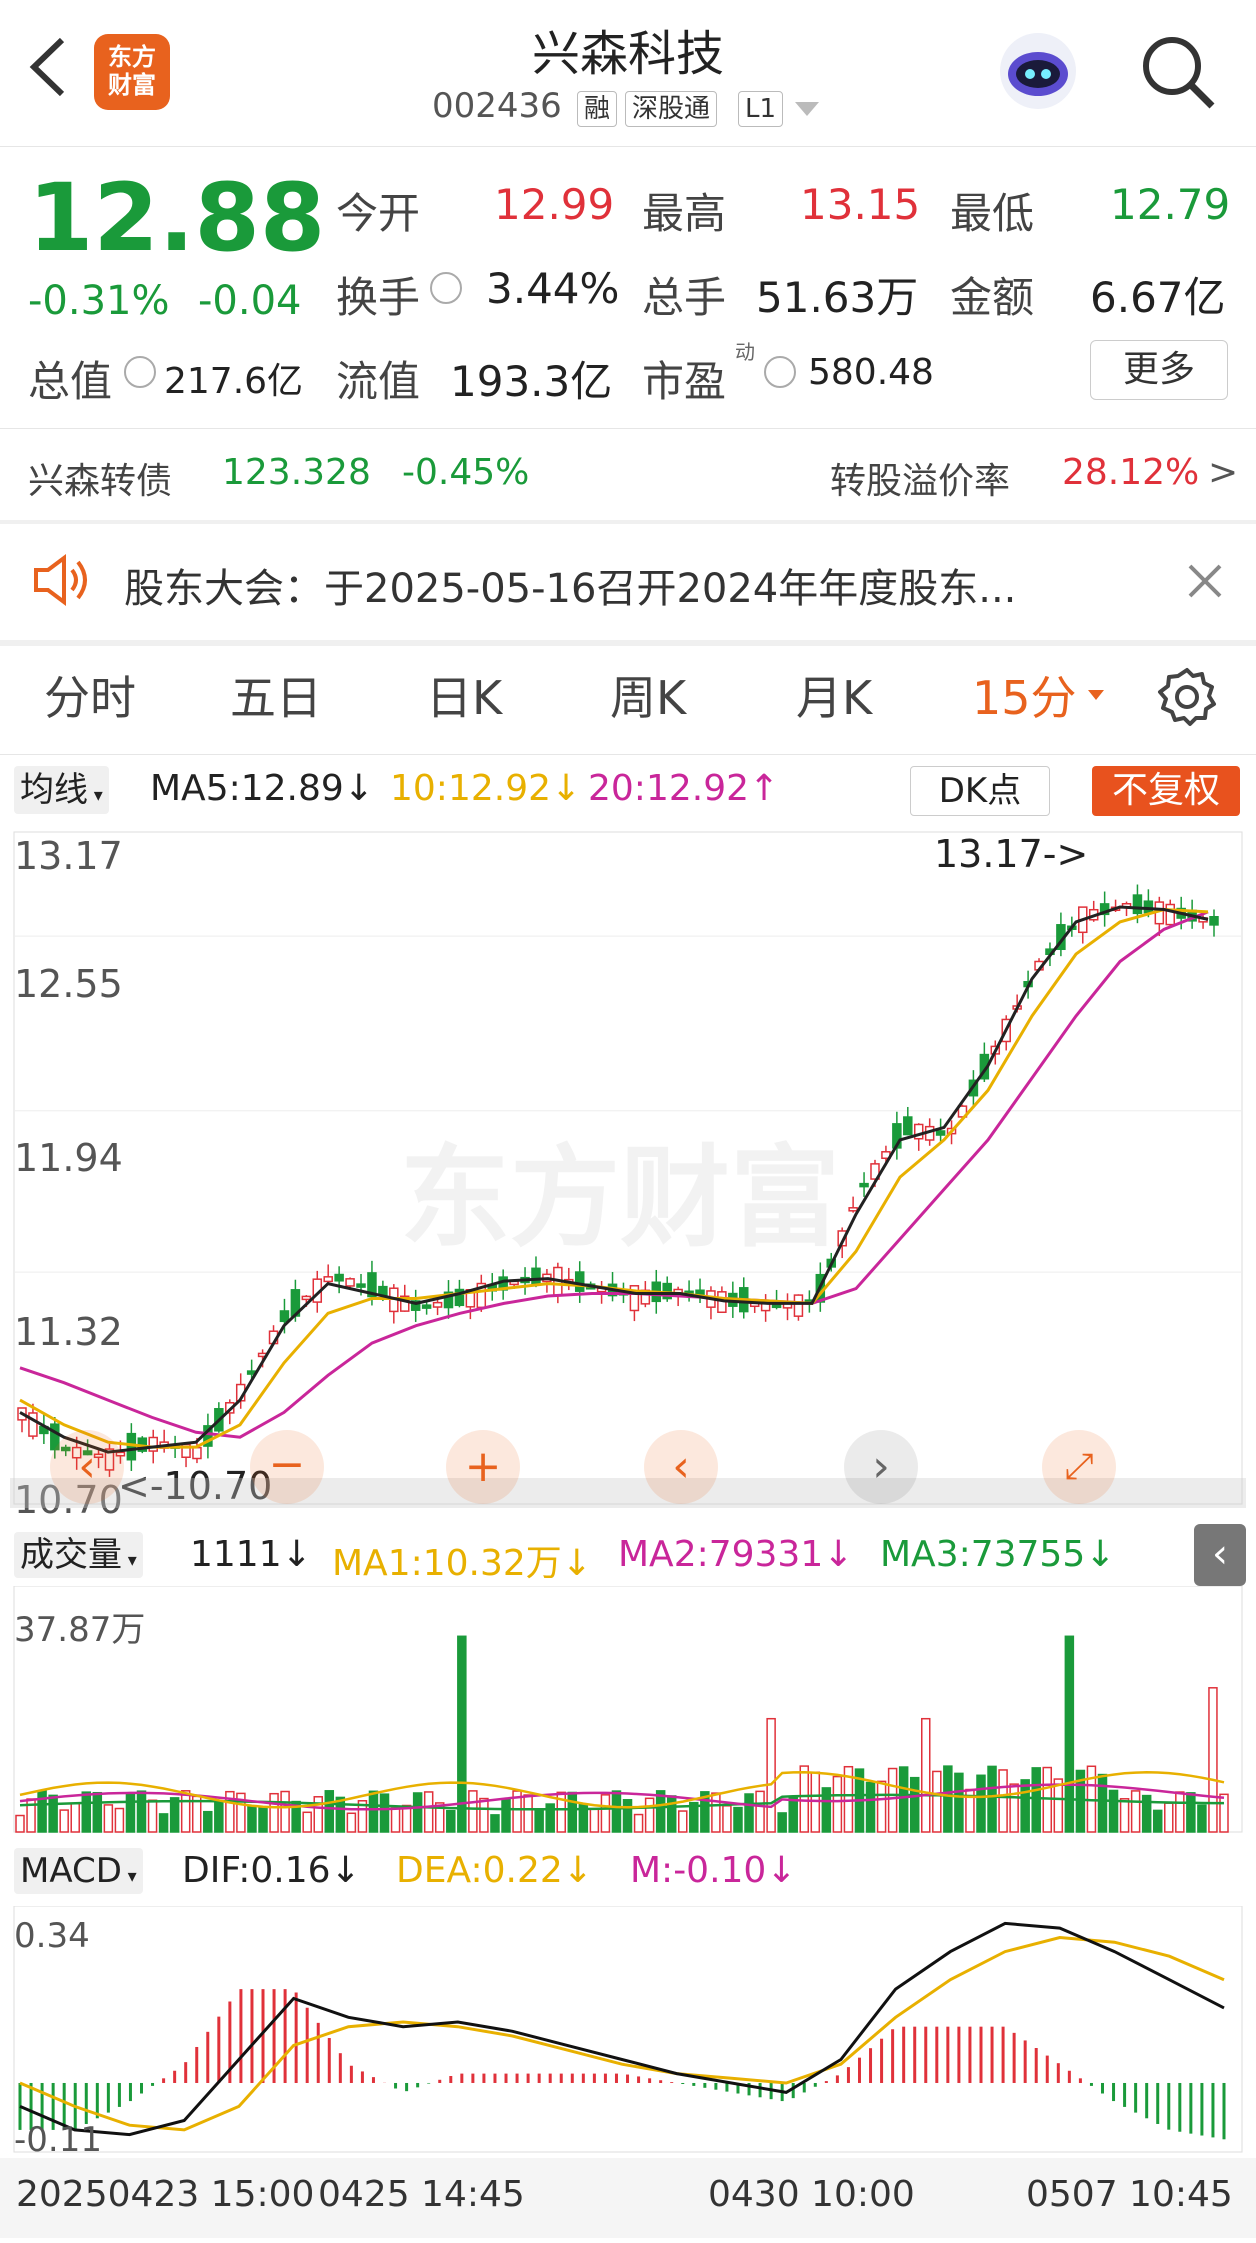 This screenshot has width=1256, height=2243. What do you see at coordinates (807, 109) in the screenshot?
I see `dropdown-icon` at bounding box center [807, 109].